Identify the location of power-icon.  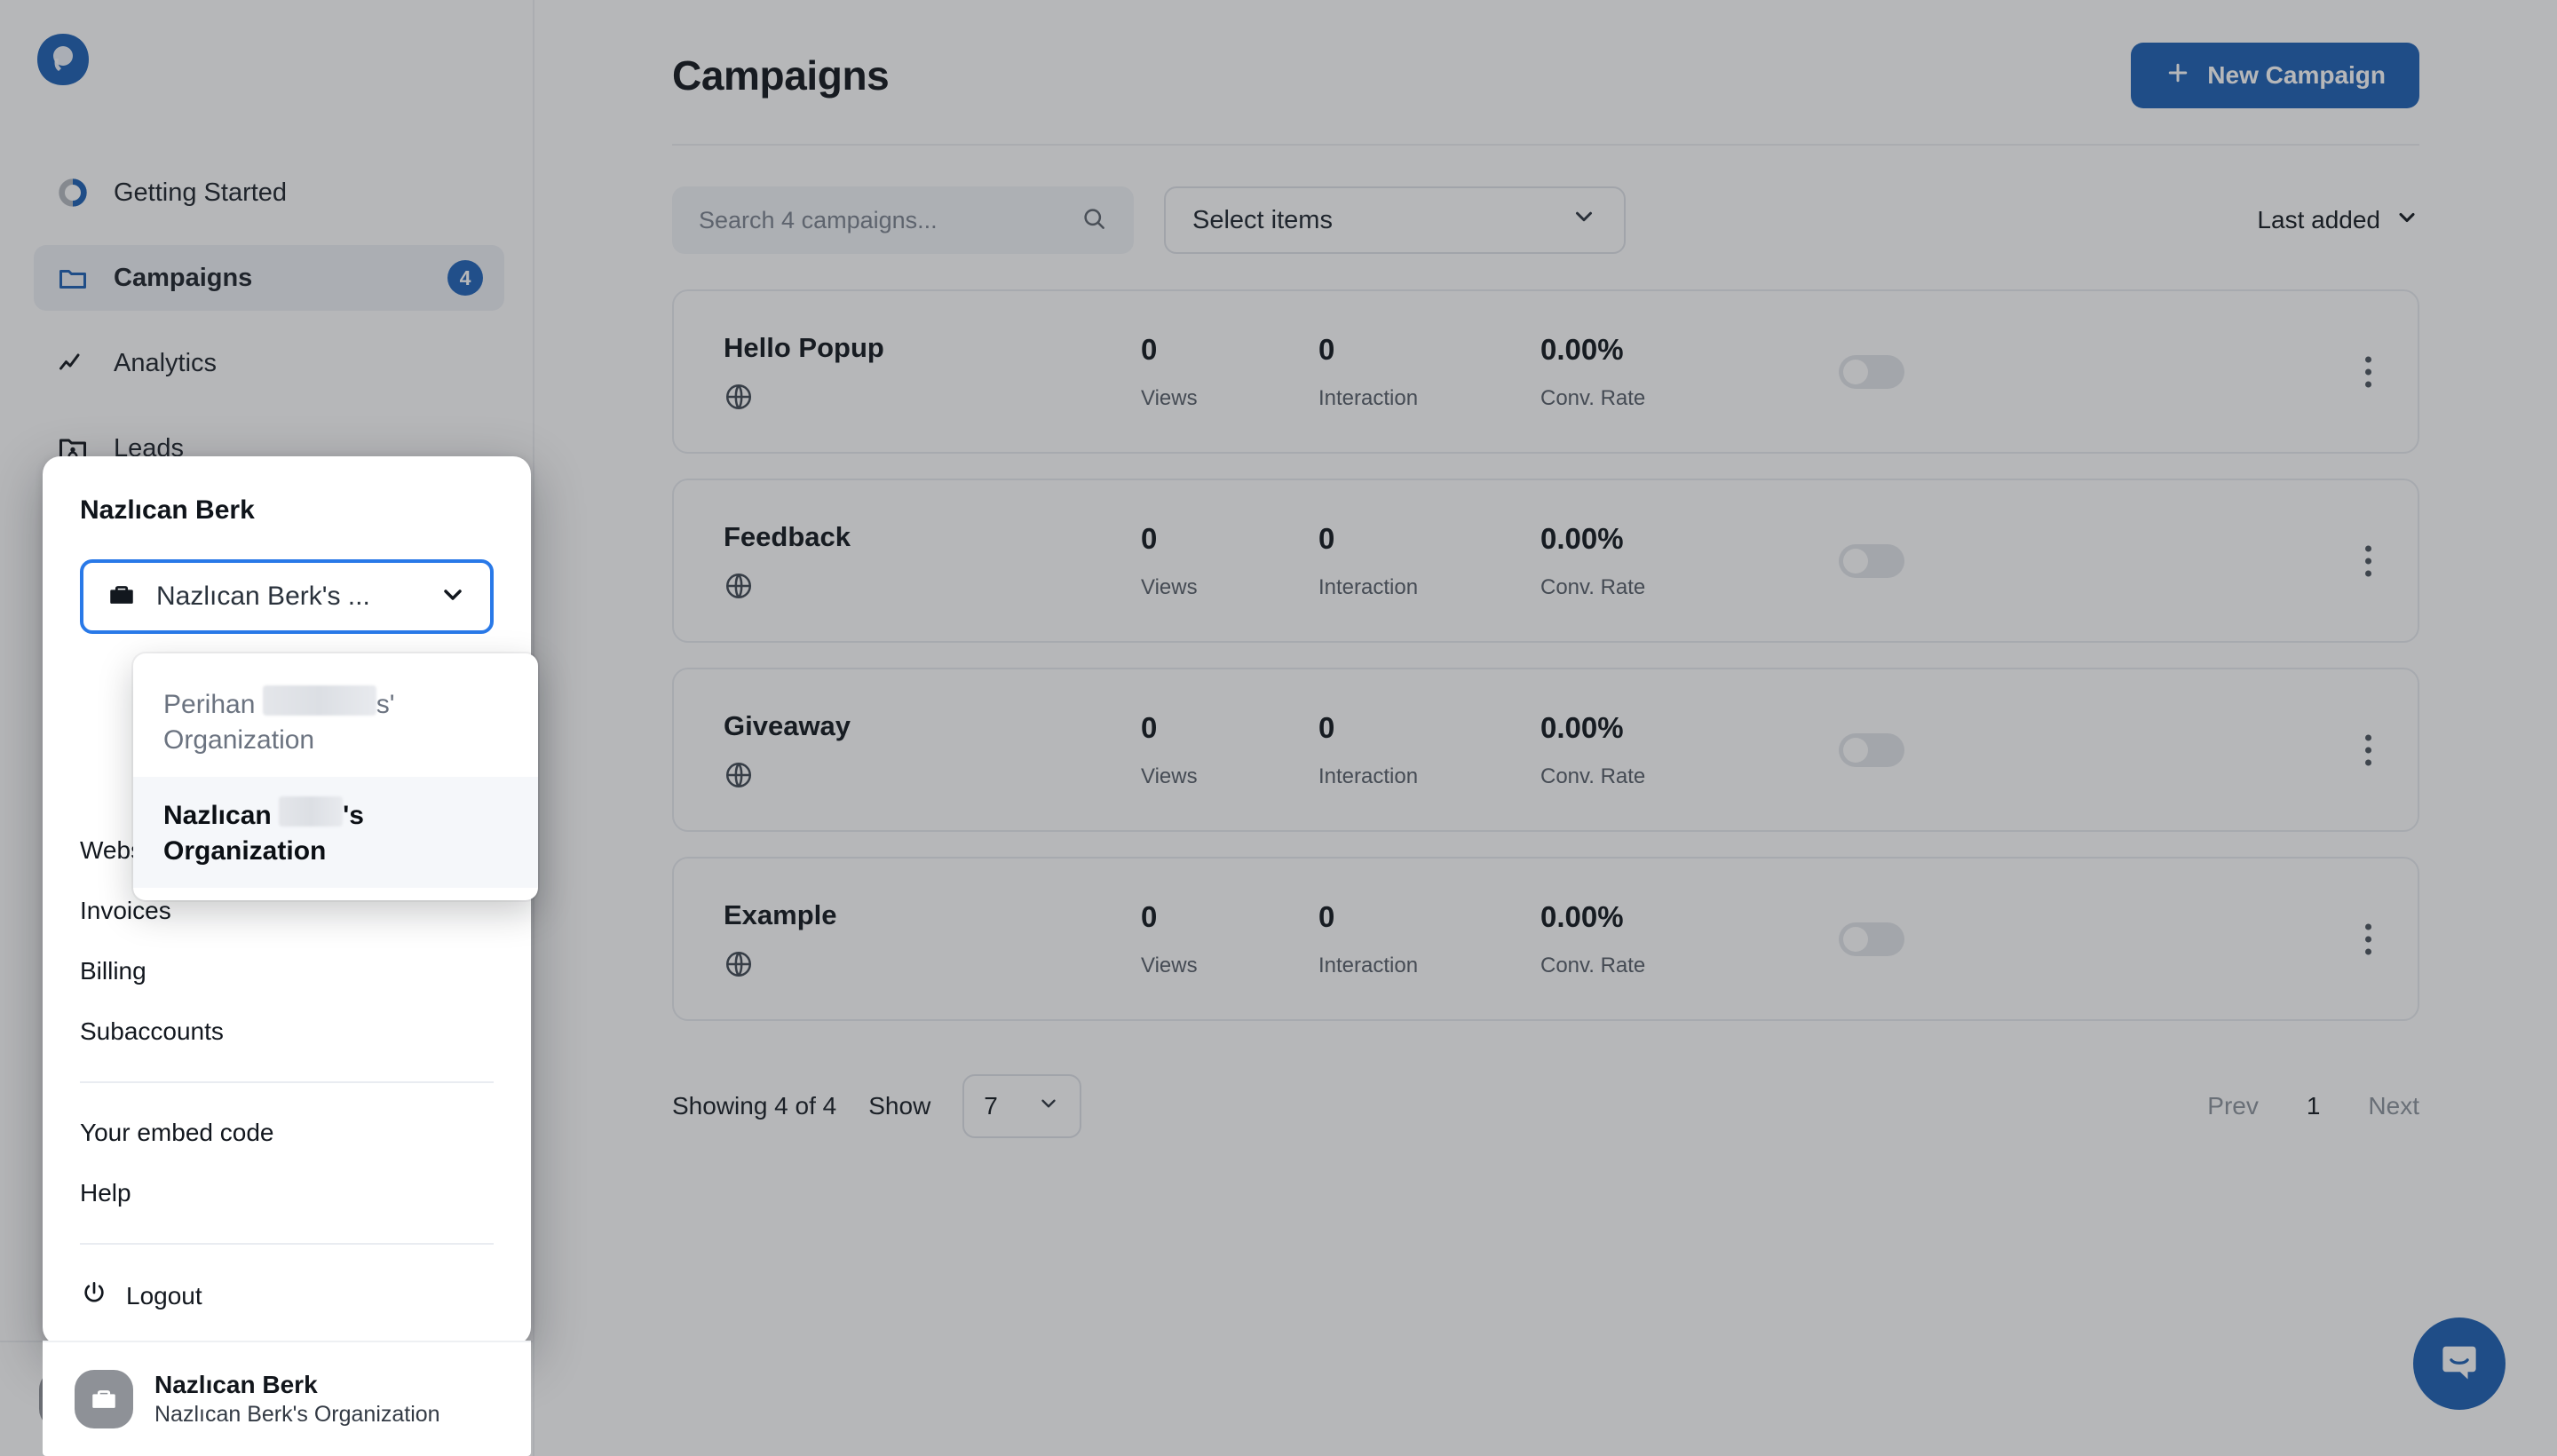
(94, 1295).